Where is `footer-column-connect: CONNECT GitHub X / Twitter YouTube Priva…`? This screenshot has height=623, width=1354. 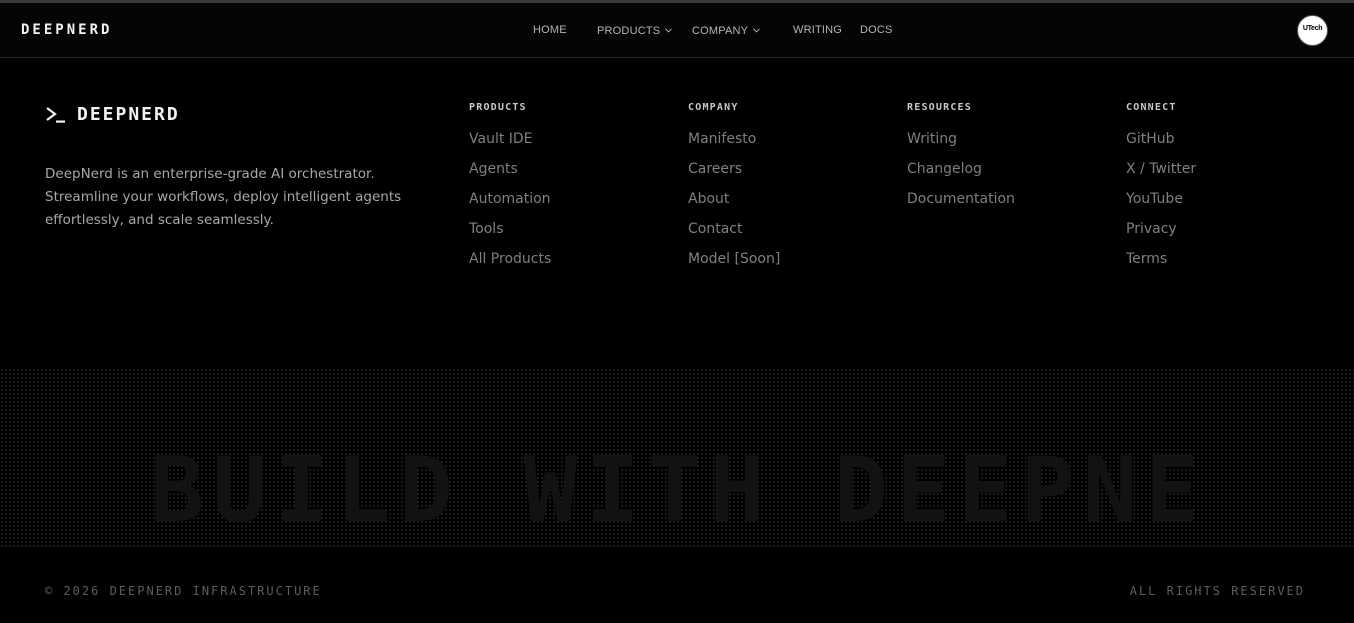 footer-column-connect: CONNECT GitHub X / Twitter YouTube Priva… is located at coordinates (1226, 191).